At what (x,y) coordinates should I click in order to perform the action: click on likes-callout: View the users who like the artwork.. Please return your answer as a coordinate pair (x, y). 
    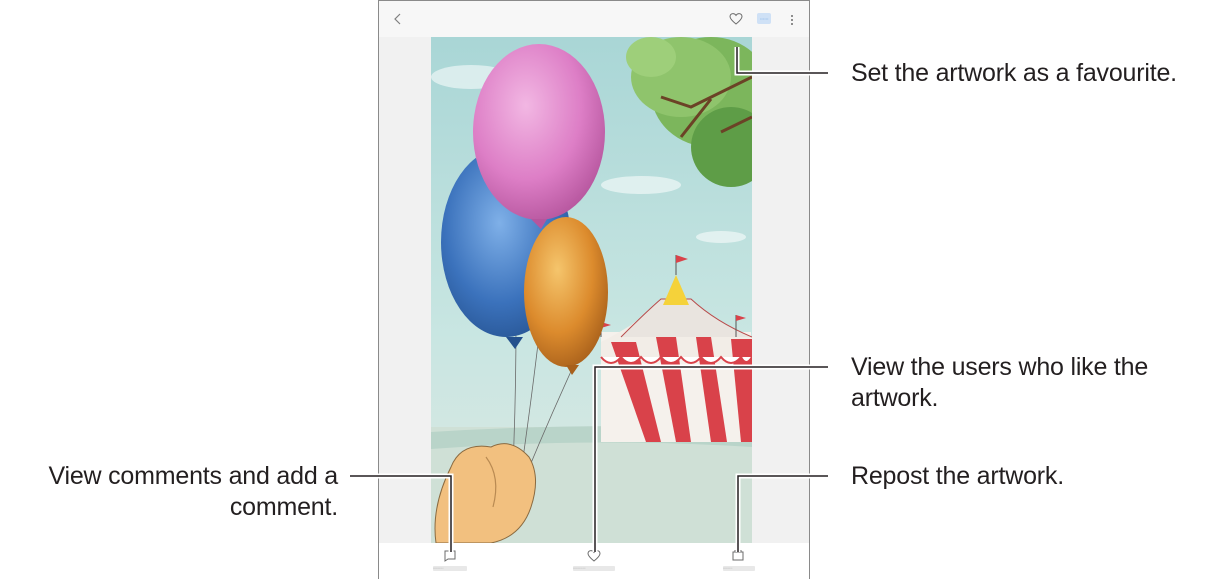
    Looking at the image, I should click on (1000, 382).